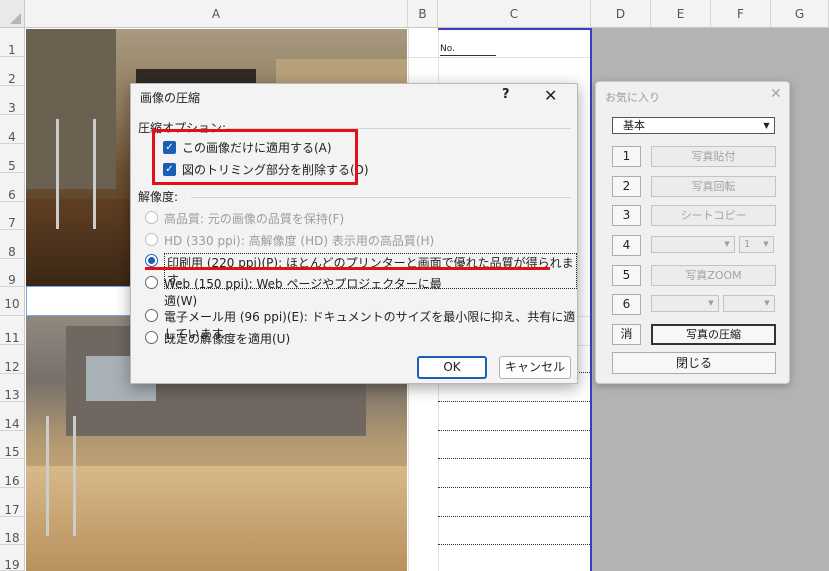 The width and height of the screenshot is (829, 571). I want to click on row-header-10: 10, so click(12, 301).